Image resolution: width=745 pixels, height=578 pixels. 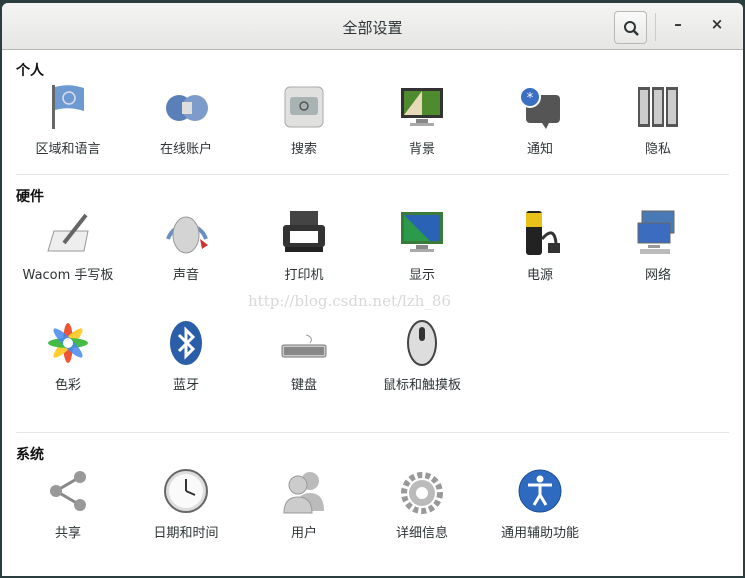 I want to click on settings-item-displays: 显示, so click(x=422, y=246).